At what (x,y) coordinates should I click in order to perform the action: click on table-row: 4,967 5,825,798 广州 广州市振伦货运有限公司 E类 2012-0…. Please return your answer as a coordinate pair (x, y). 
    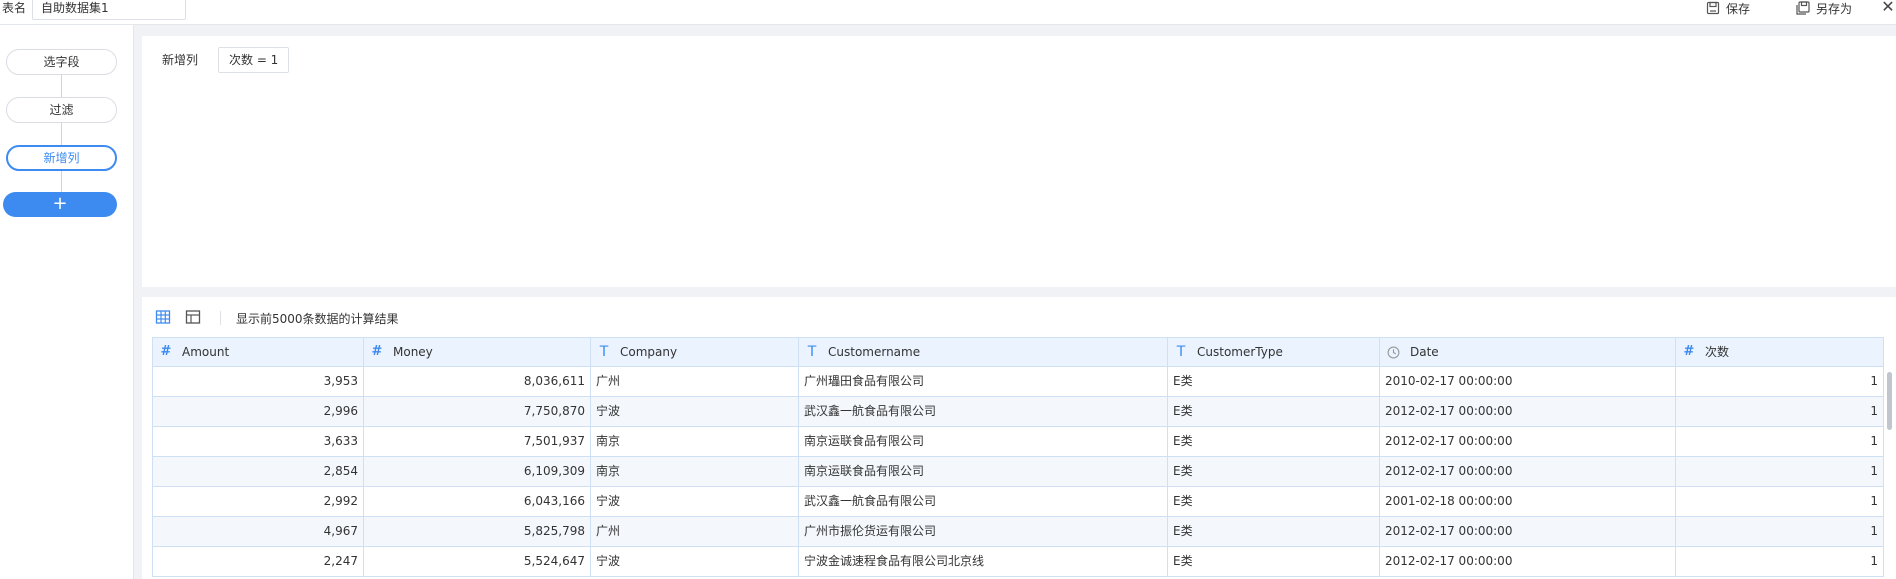
    Looking at the image, I should click on (1018, 532).